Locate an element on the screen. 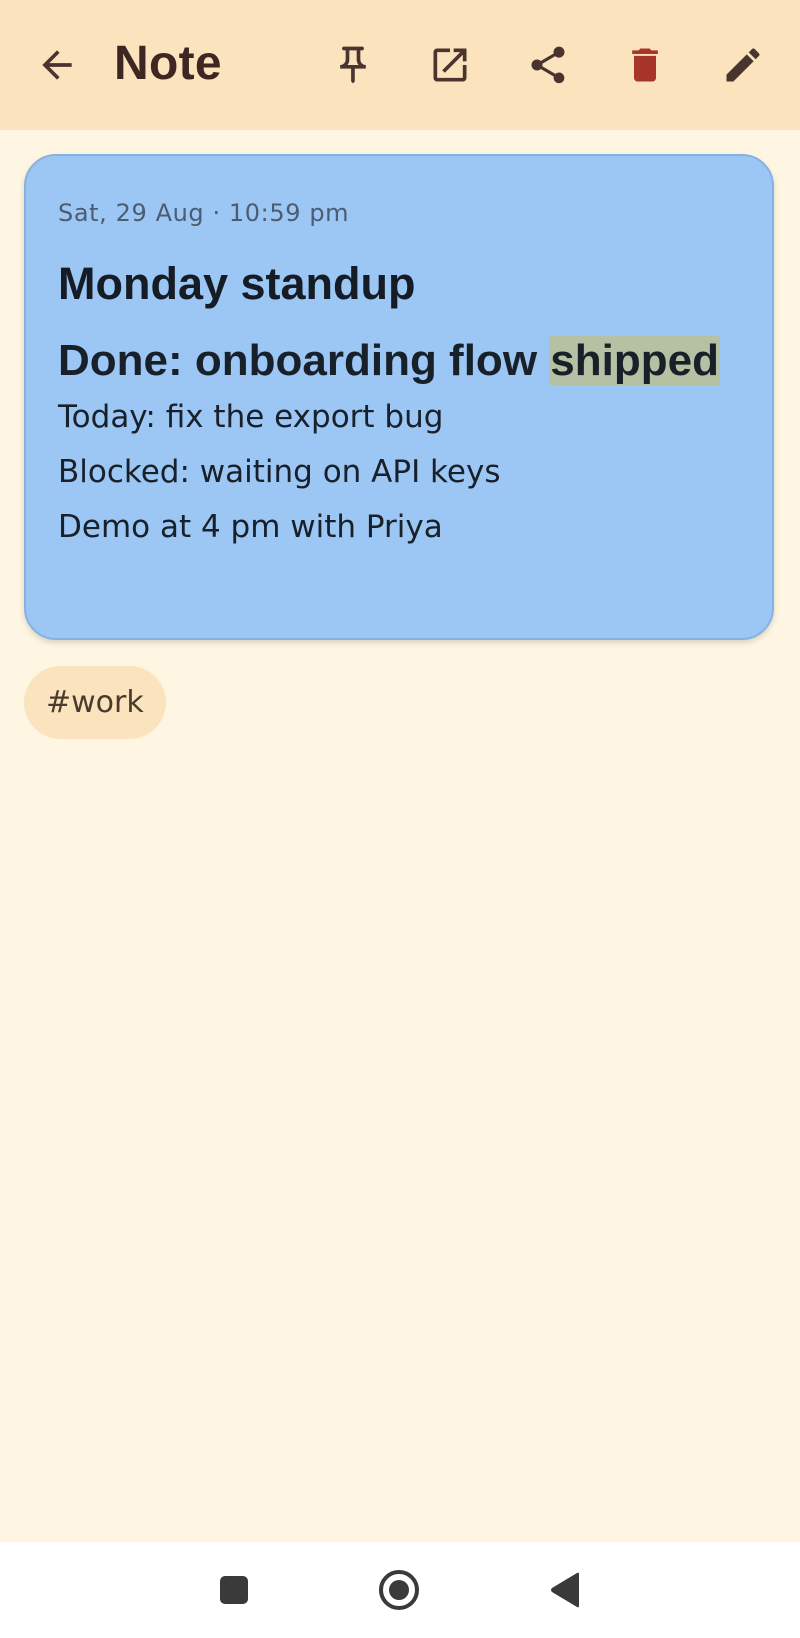 This screenshot has width=800, height=1638. open-in-new-icon is located at coordinates (450, 65).